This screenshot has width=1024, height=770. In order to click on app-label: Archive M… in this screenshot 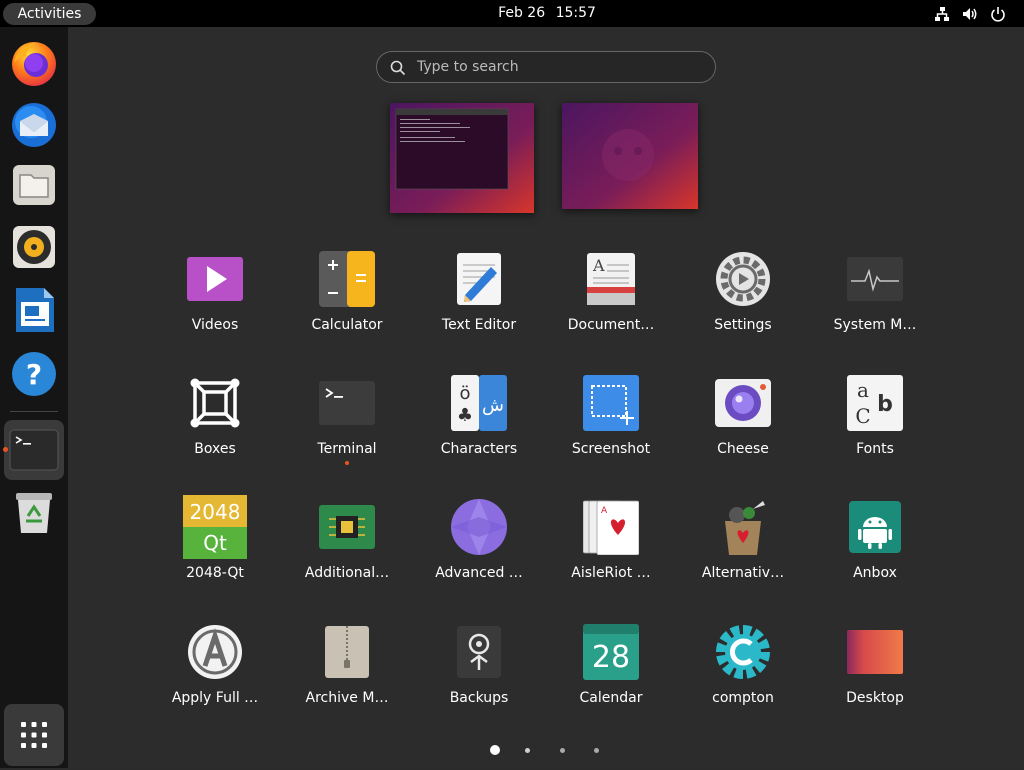, I will do `click(347, 698)`.